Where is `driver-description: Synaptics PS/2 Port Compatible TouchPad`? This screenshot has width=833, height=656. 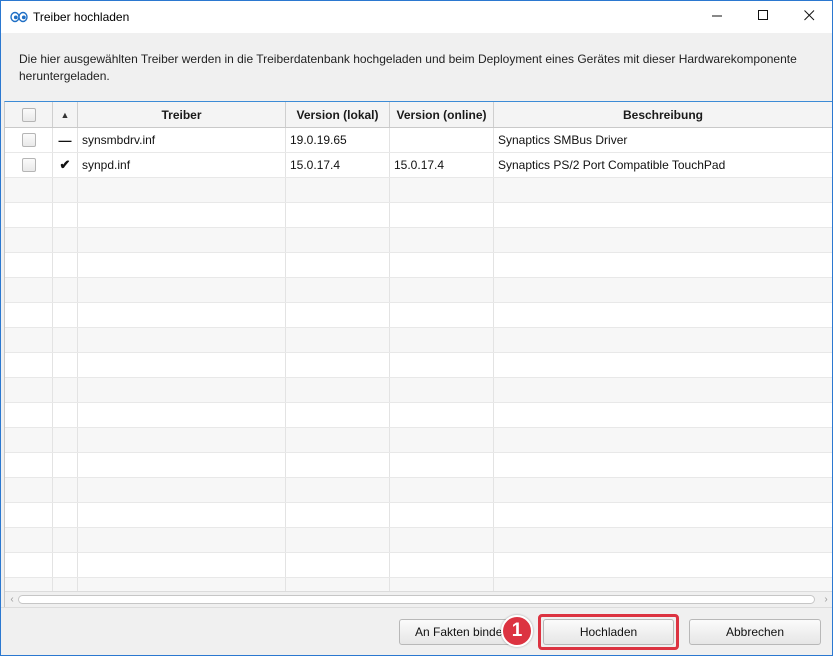 driver-description: Synaptics PS/2 Port Compatible TouchPad is located at coordinates (663, 165).